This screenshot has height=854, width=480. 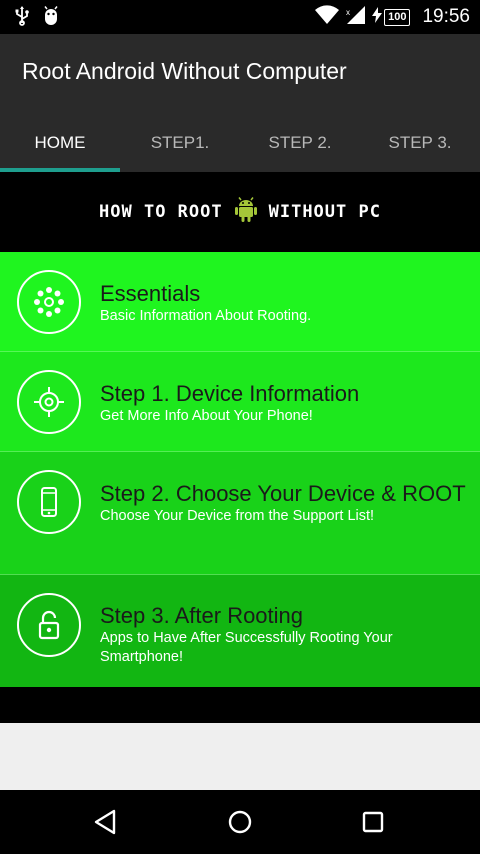 I want to click on spacer, so click(x=240, y=705).